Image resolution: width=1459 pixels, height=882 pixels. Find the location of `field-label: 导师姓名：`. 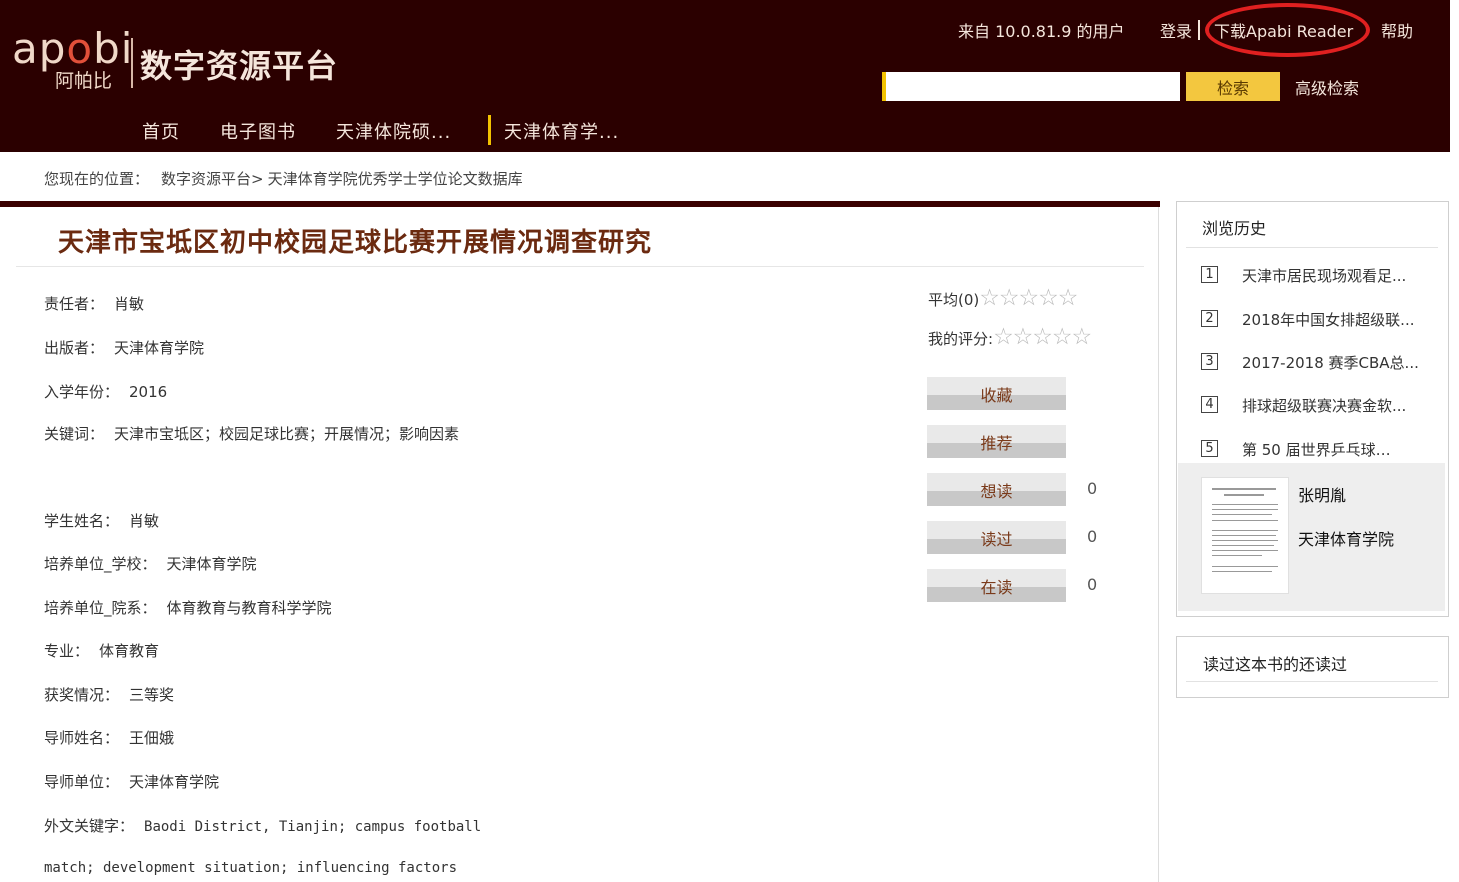

field-label: 导师姓名： is located at coordinates (82, 738).